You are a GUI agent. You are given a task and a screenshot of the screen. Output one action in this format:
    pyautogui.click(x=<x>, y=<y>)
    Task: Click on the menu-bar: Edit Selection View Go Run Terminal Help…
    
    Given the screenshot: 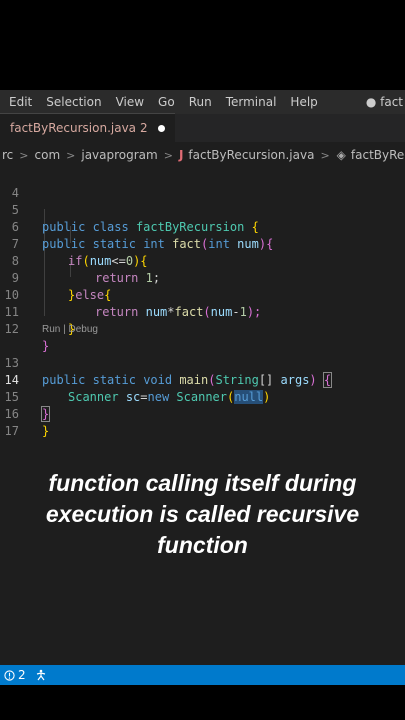 What is the action you would take?
    pyautogui.click(x=202, y=102)
    